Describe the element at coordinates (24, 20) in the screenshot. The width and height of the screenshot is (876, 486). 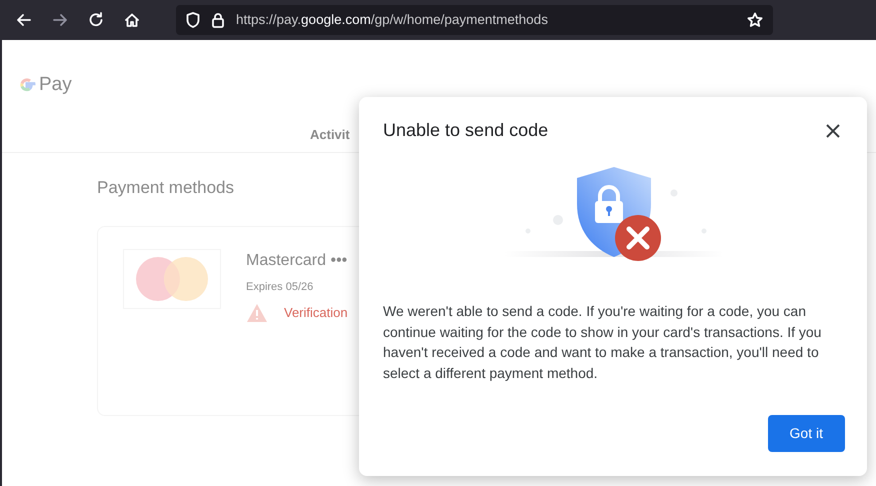
I see `back-arrow-icon` at that location.